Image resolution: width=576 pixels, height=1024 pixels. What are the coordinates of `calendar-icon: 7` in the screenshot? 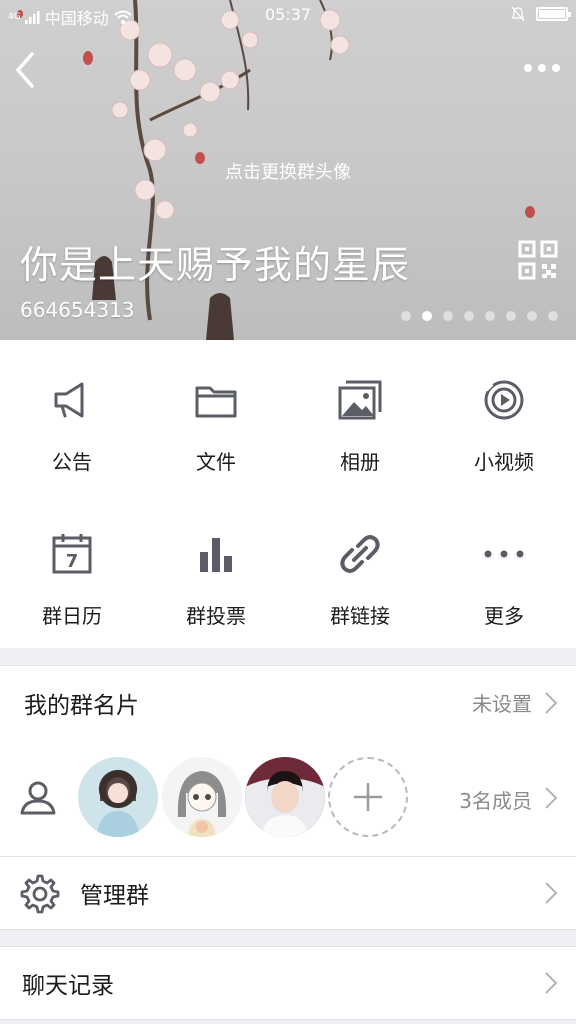 It's located at (72, 554).